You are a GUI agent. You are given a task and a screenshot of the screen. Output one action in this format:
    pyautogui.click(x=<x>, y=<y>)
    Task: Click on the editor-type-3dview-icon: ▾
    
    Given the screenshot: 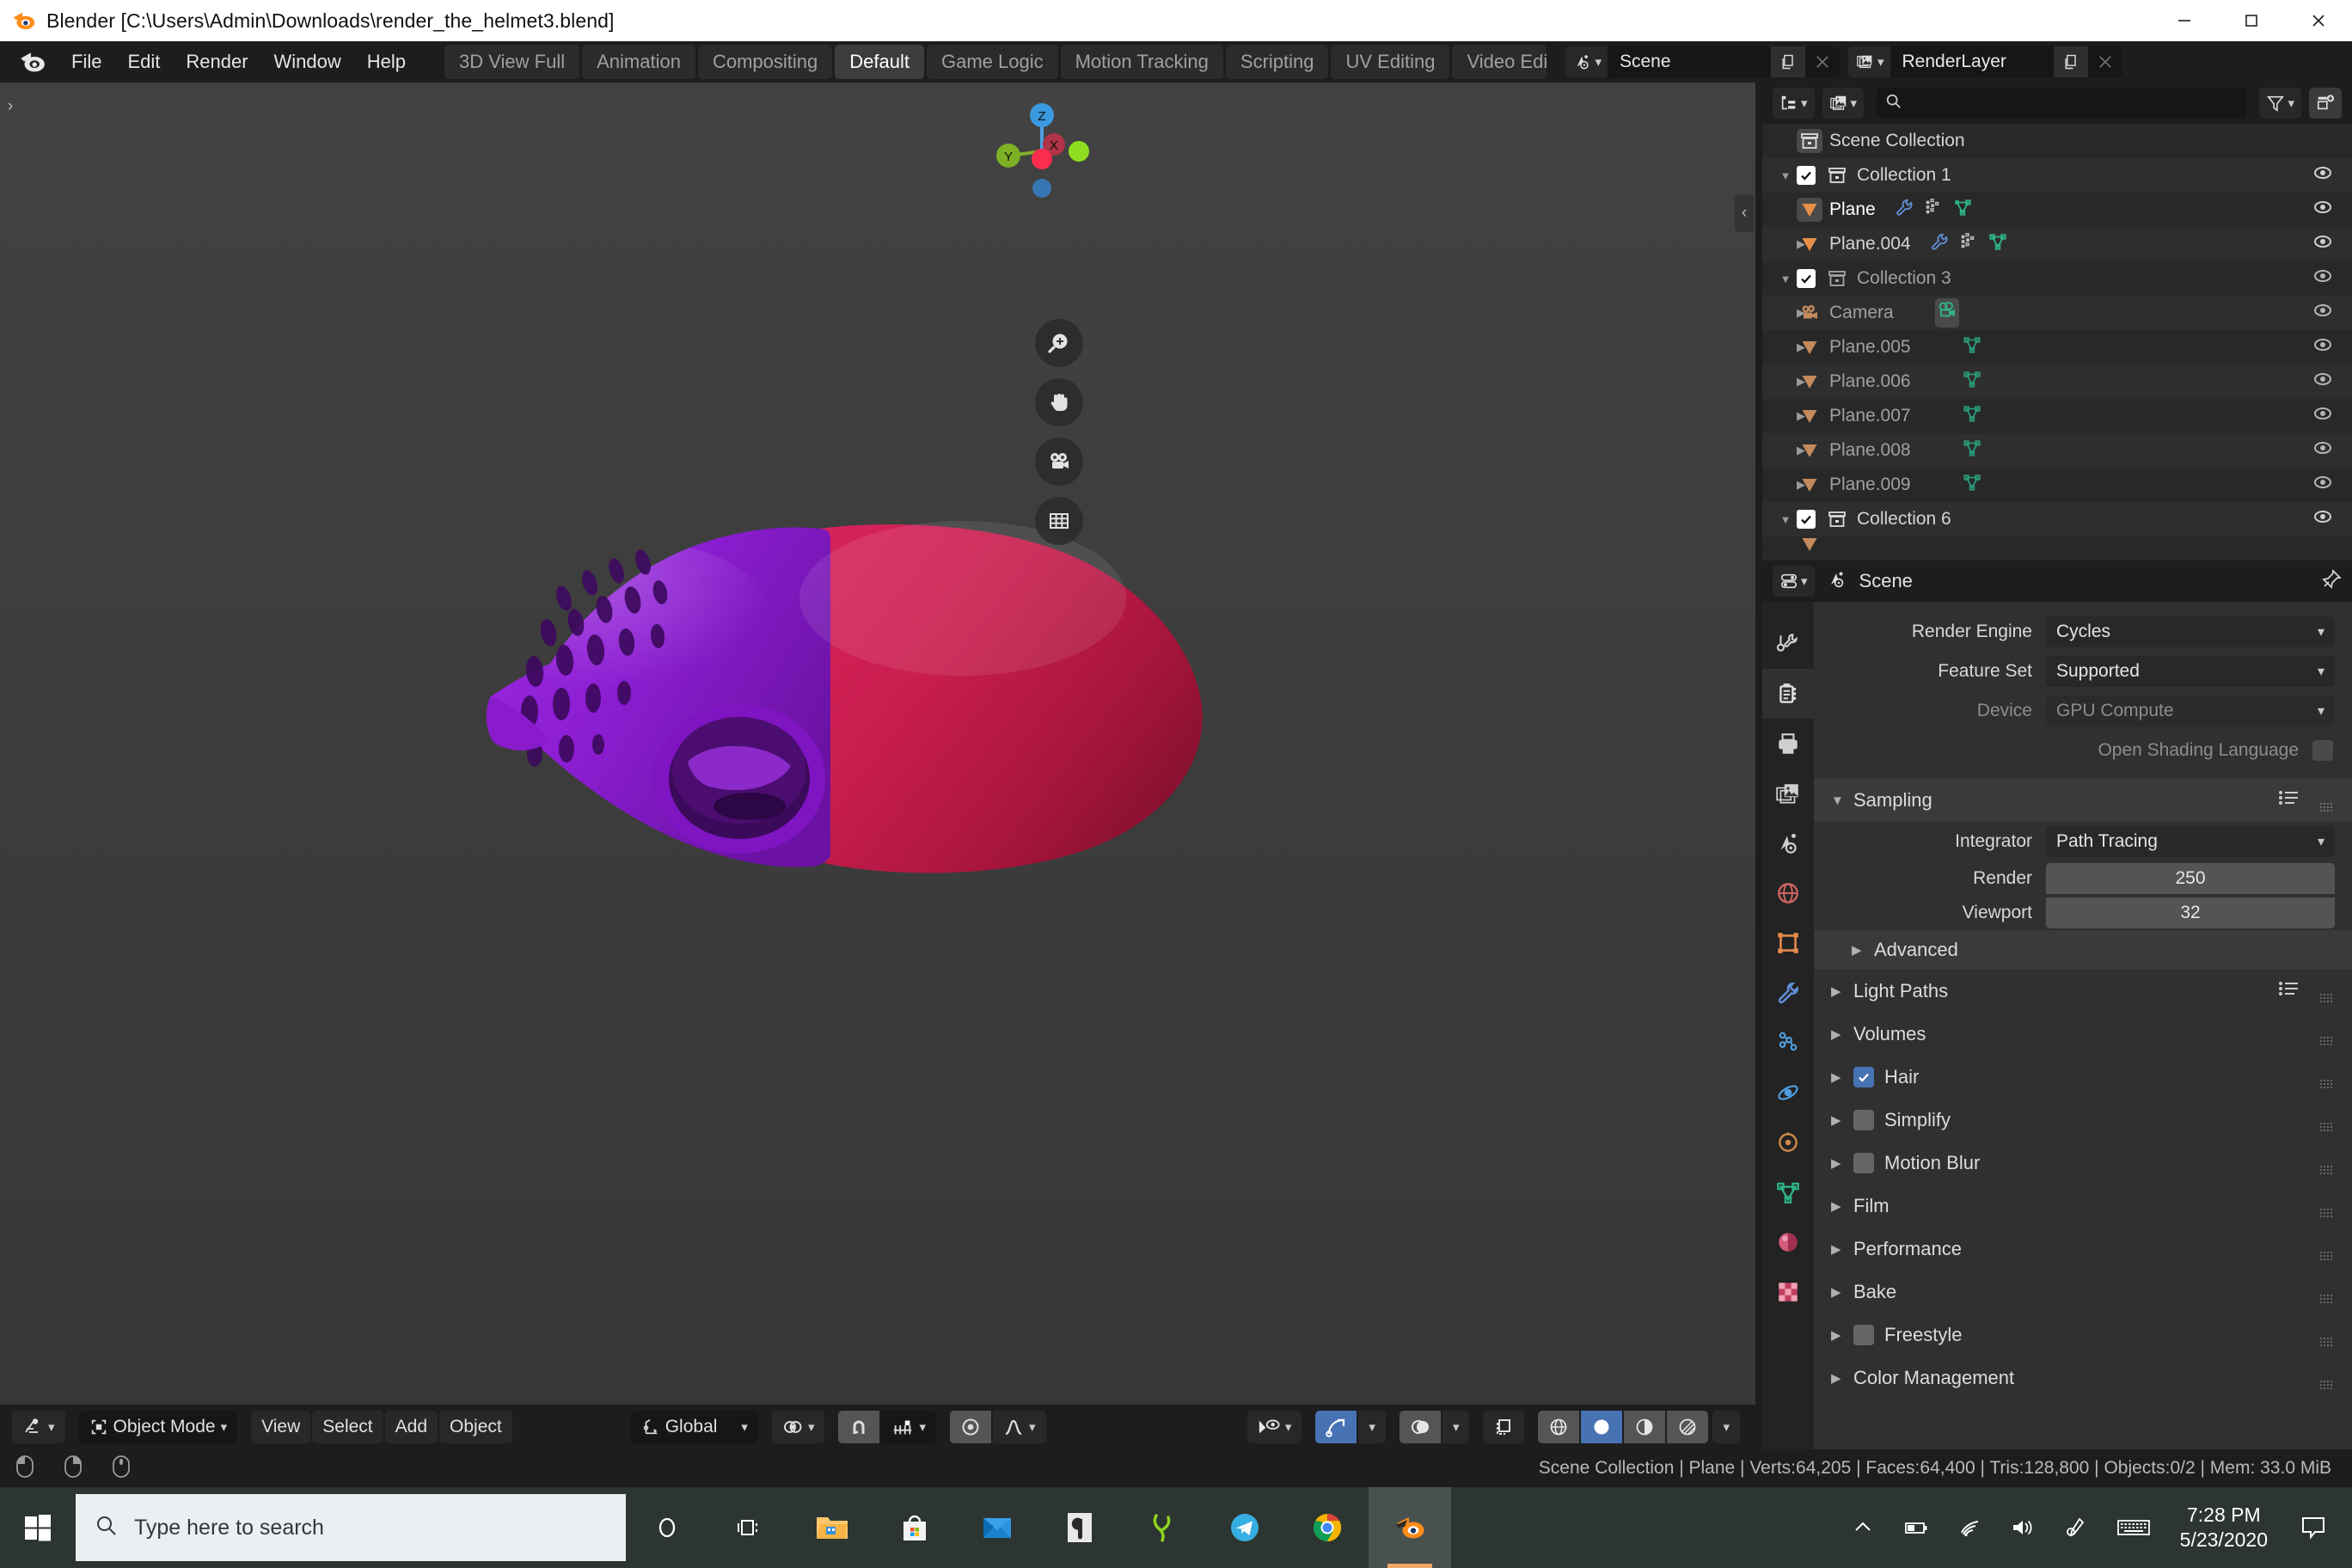 What is the action you would take?
    pyautogui.click(x=38, y=1427)
    